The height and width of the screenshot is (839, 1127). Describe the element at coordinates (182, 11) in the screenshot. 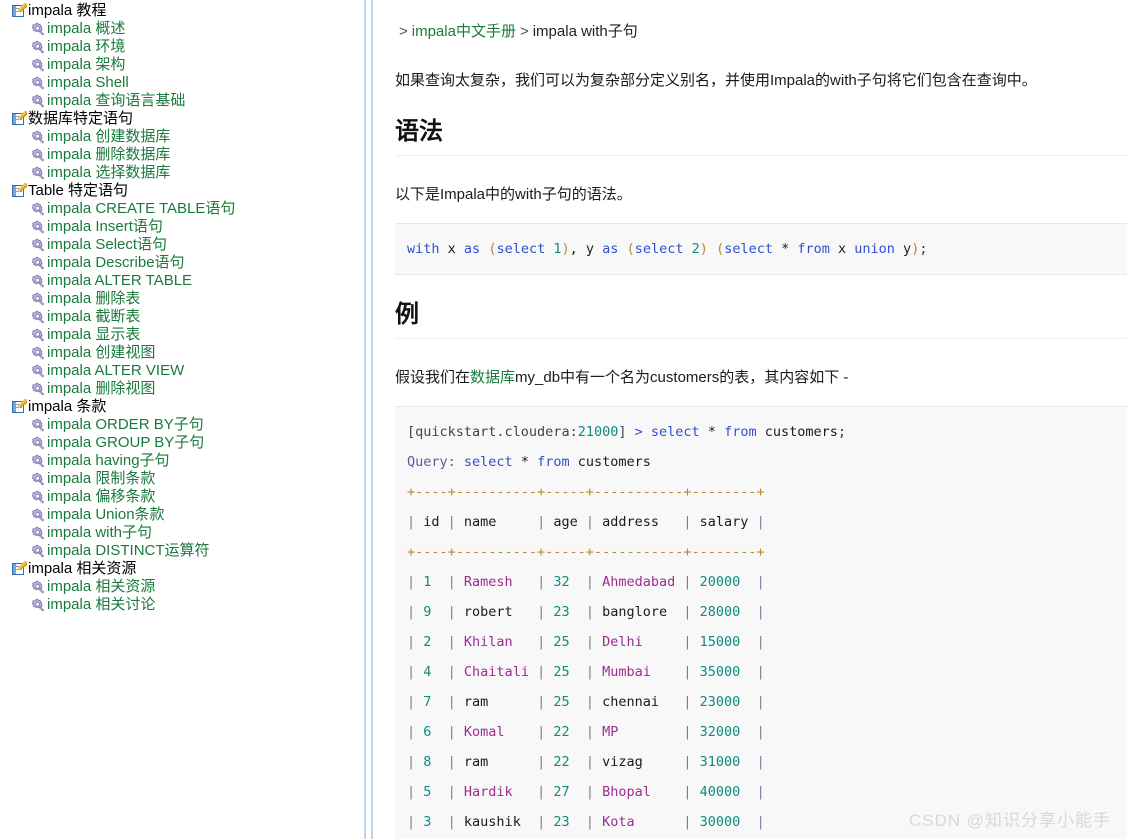

I see `sidebar-item-0: impala 教程` at that location.